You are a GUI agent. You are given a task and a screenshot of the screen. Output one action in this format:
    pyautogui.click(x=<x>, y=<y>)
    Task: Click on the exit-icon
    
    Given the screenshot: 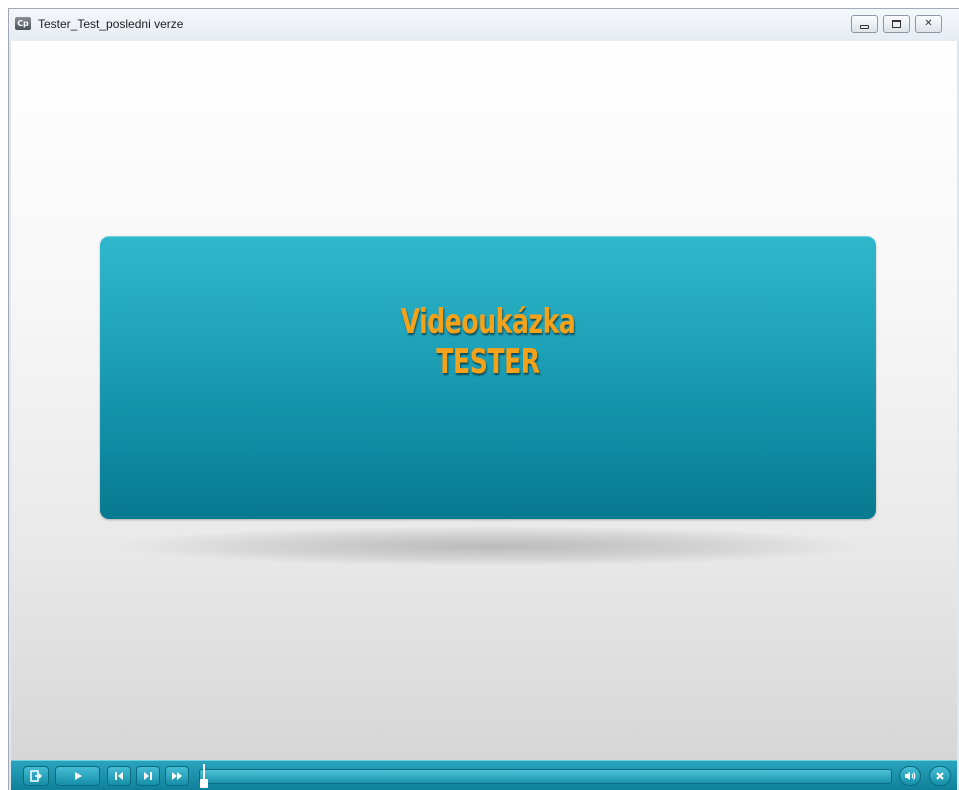 What is the action you would take?
    pyautogui.click(x=36, y=776)
    